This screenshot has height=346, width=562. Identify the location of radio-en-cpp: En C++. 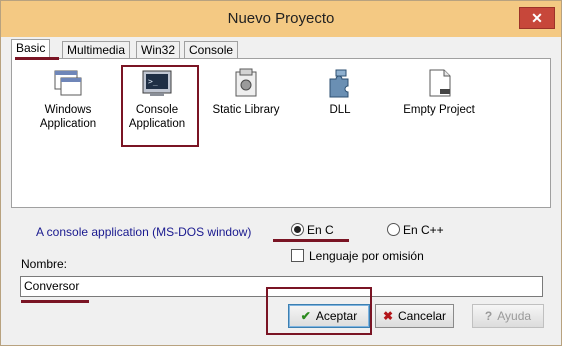
(415, 230).